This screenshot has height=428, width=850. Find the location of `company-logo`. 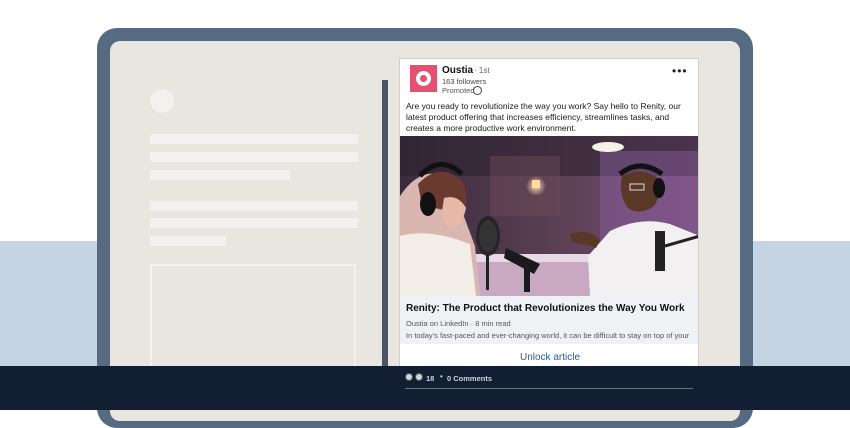

company-logo is located at coordinates (423, 78).